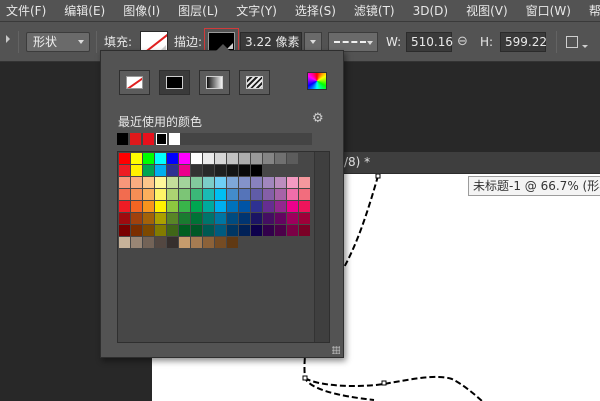 Image resolution: width=600 pixels, height=401 pixels. What do you see at coordinates (318, 119) in the screenshot?
I see `gear-icon: ⚙` at bounding box center [318, 119].